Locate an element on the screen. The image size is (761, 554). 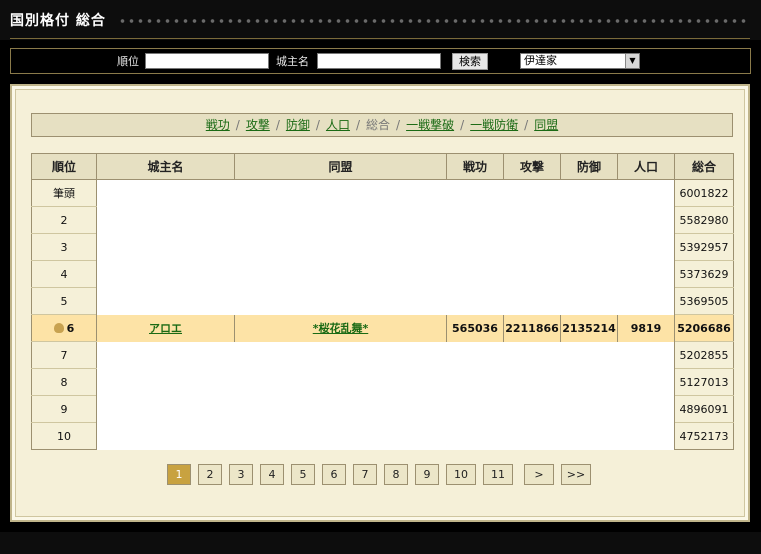
house-select: 伊達家 ▼ is located at coordinates (580, 61).